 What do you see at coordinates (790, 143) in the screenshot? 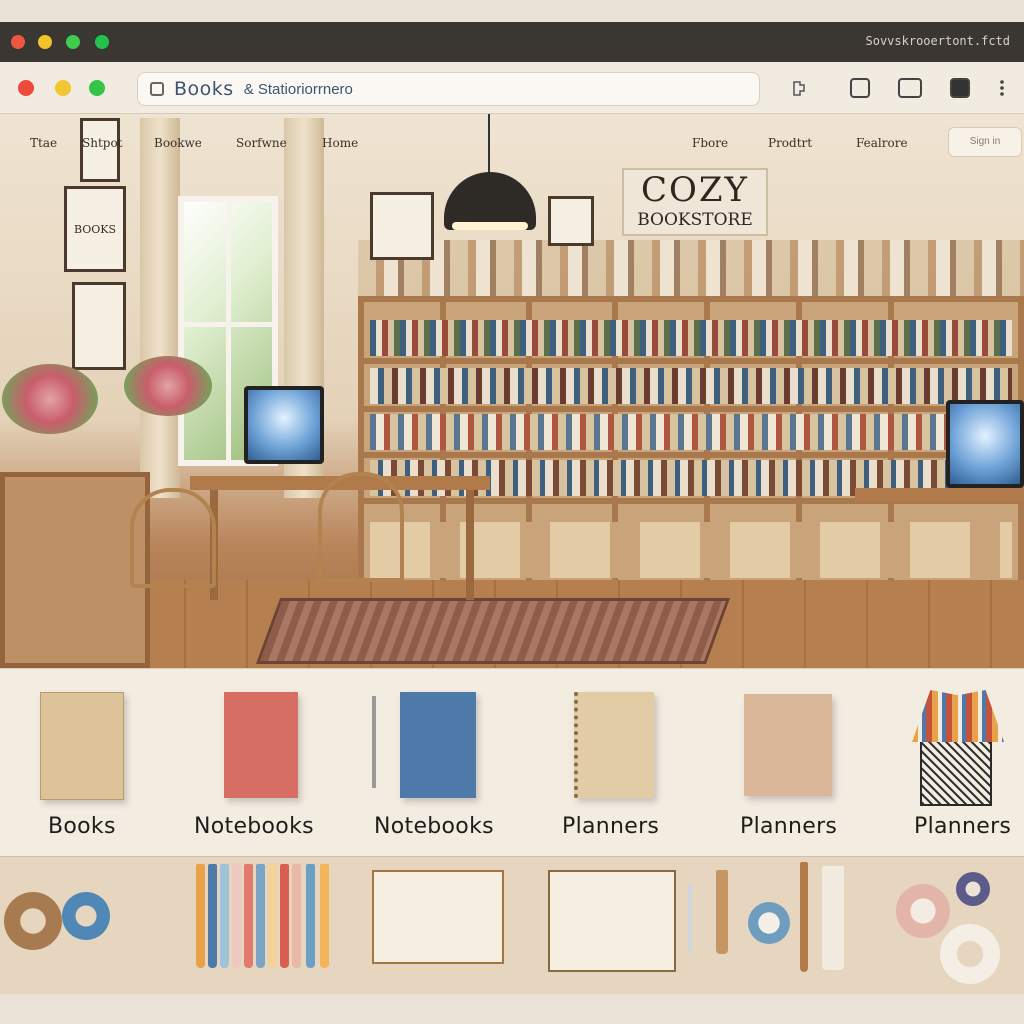
I see `nav-link: Prodtrt` at bounding box center [790, 143].